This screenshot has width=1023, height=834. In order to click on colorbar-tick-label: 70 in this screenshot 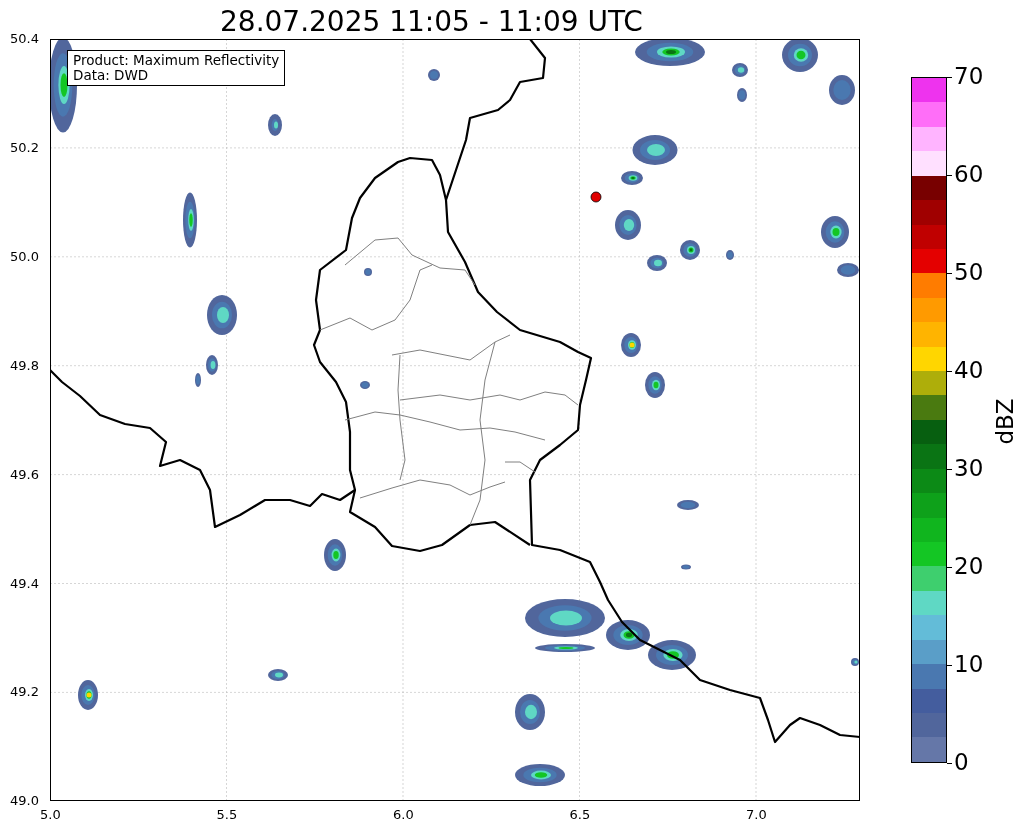, I will do `click(969, 76)`.